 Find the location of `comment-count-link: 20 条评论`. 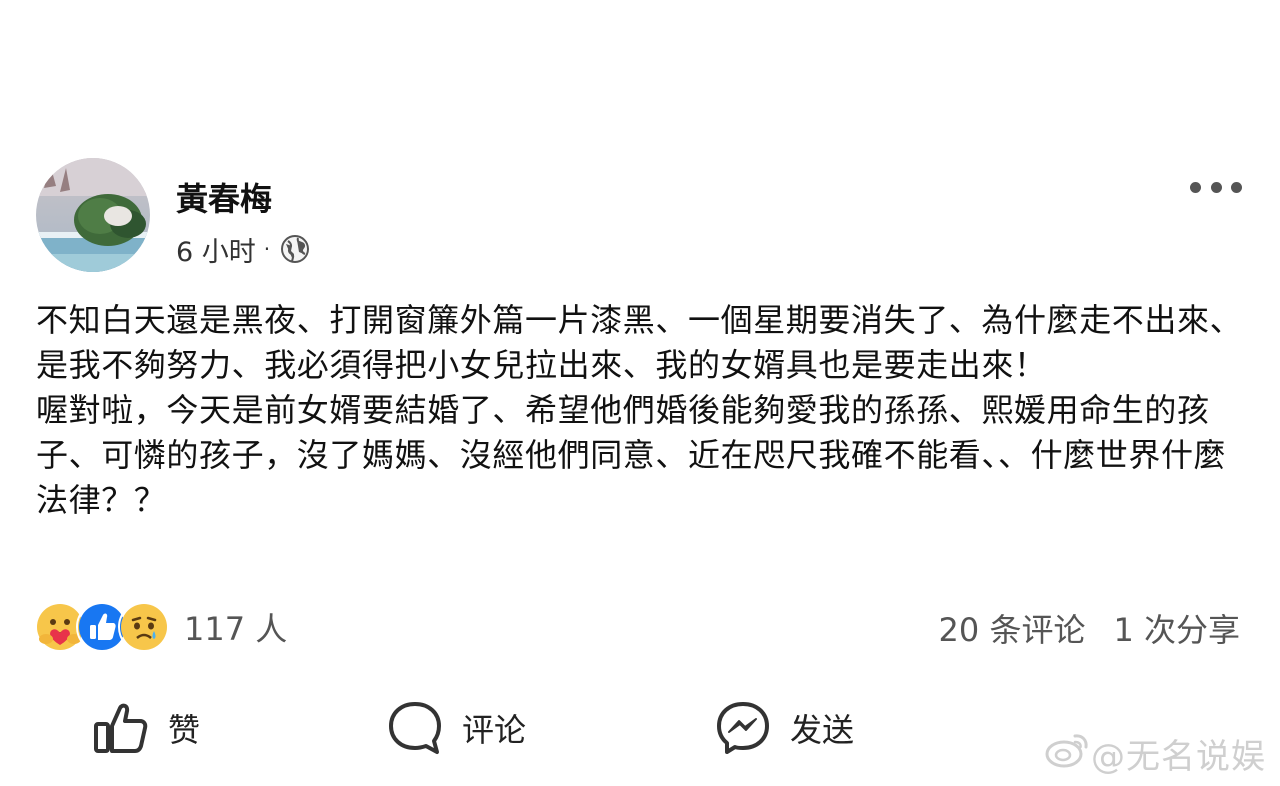

comment-count-link: 20 条评论 is located at coordinates (1012, 628).